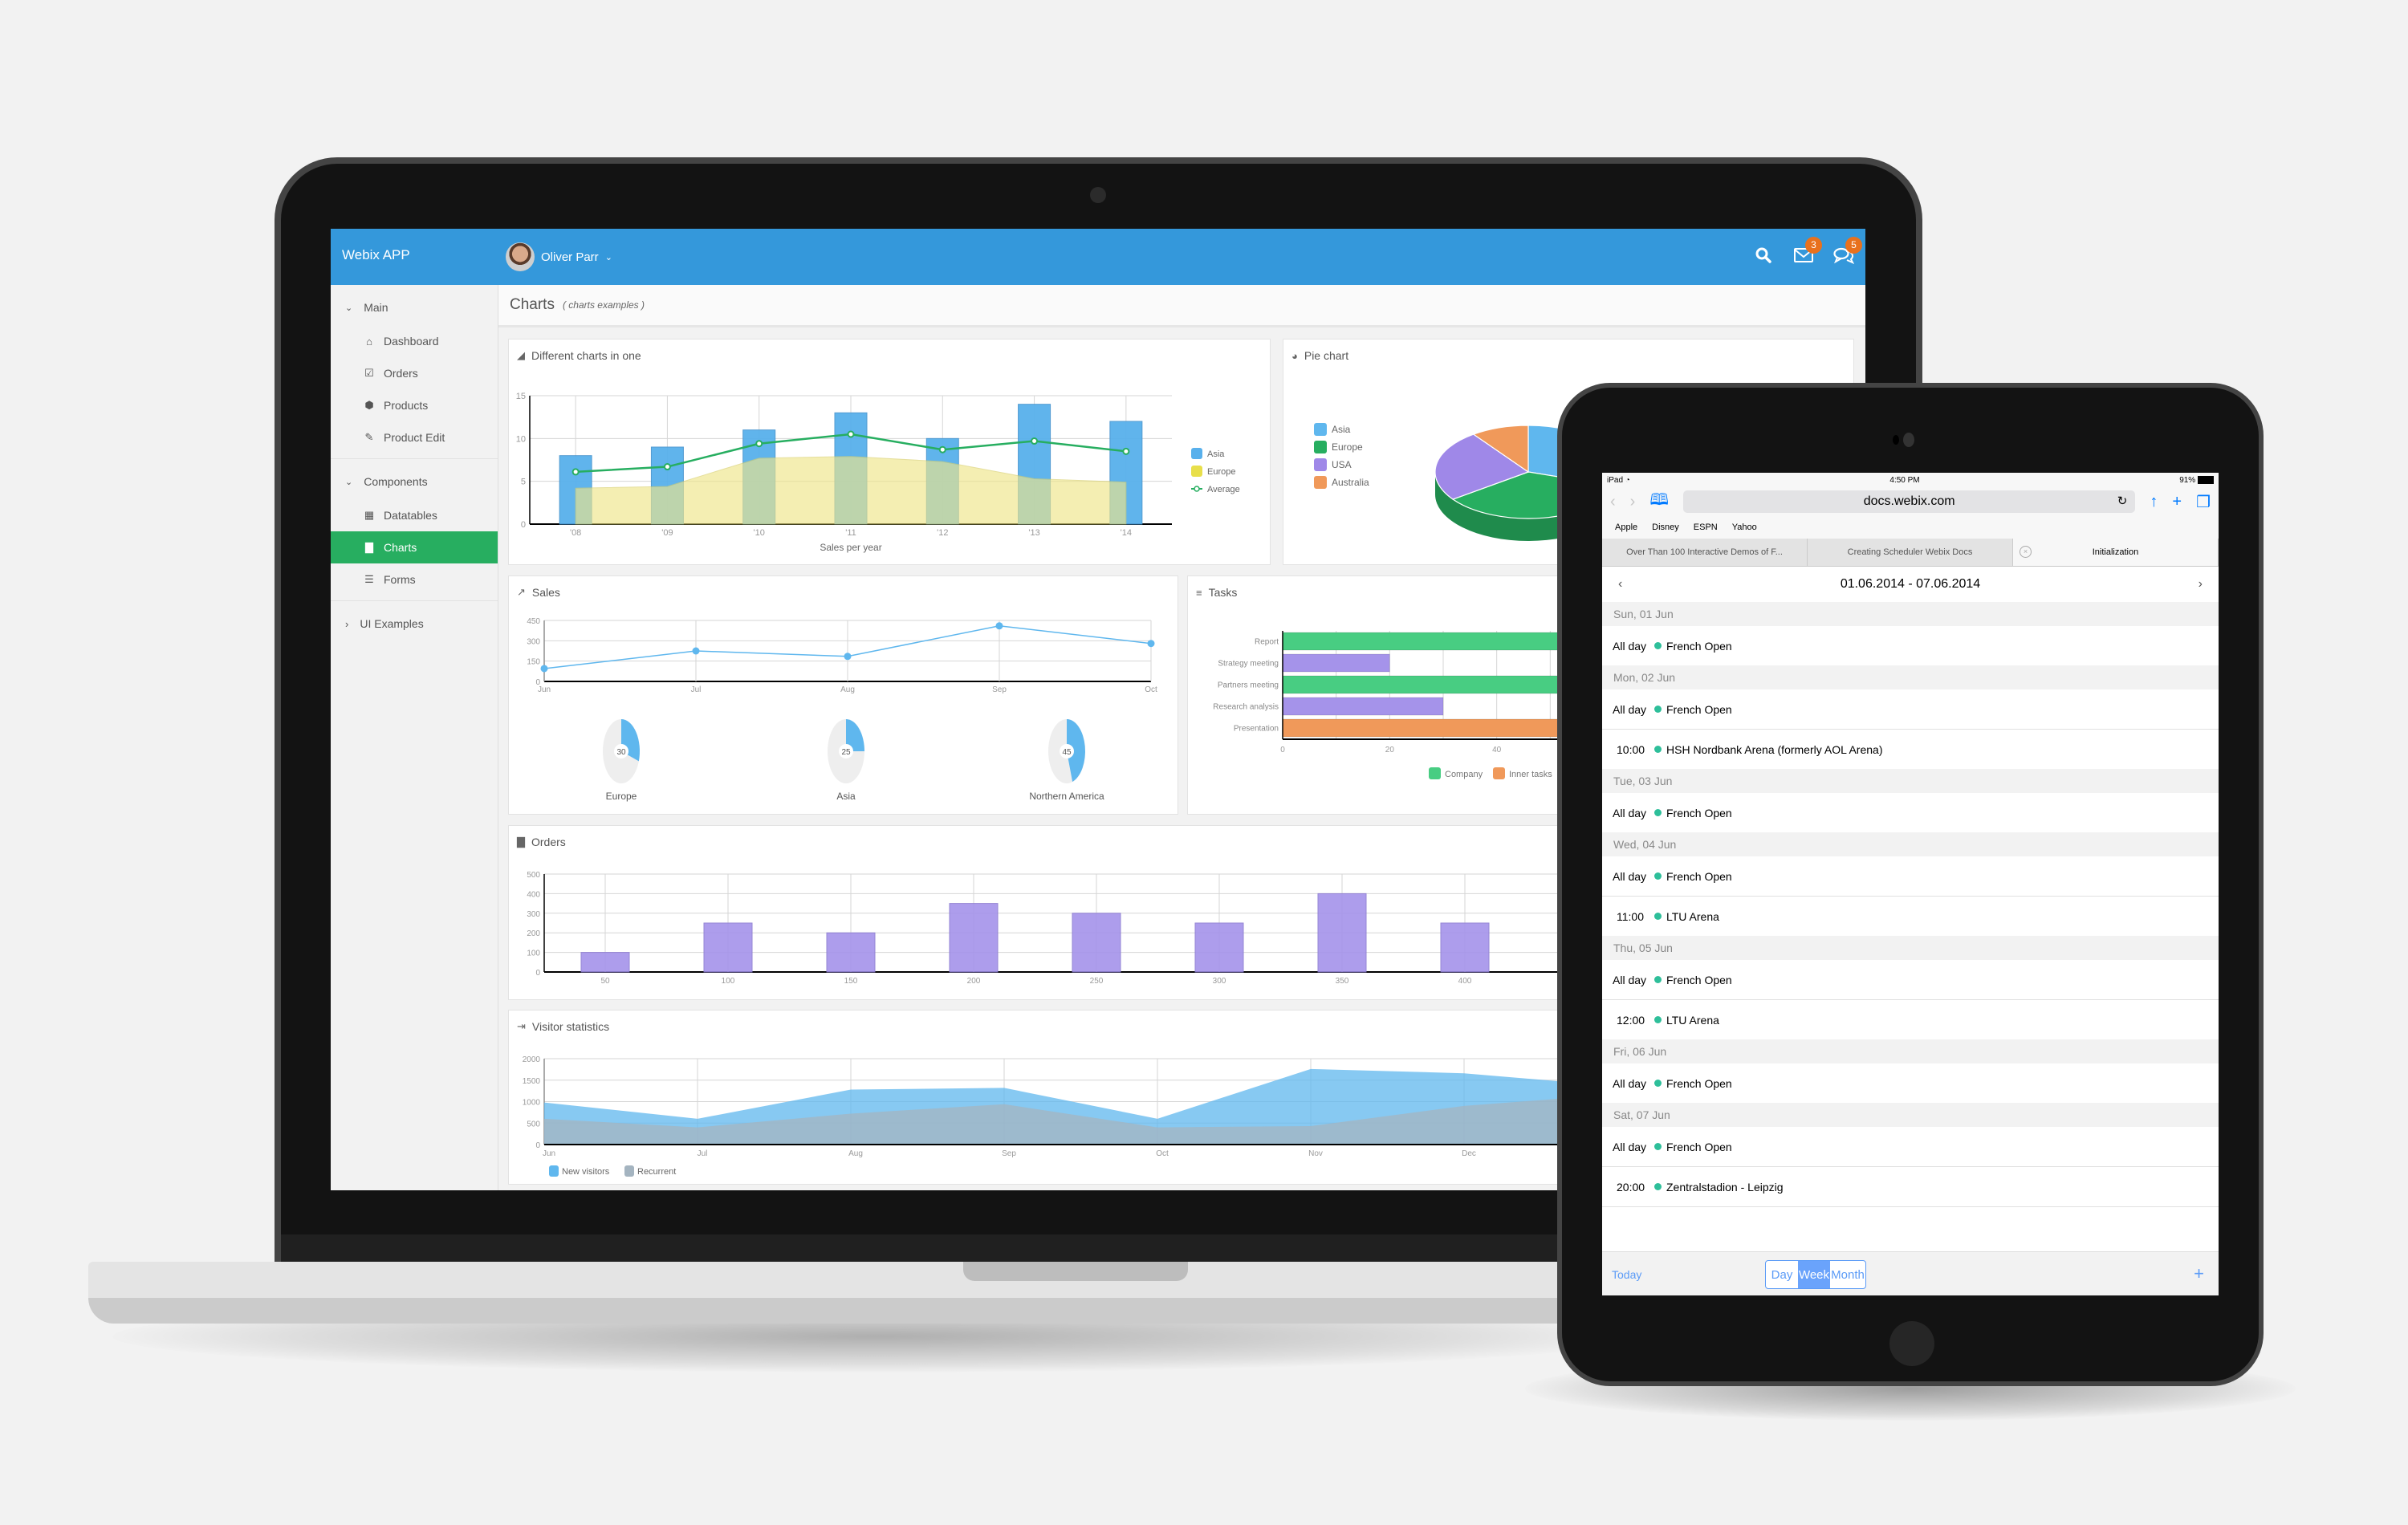 Image resolution: width=2408 pixels, height=1525 pixels. What do you see at coordinates (1363, 707) in the screenshot?
I see `task-bar` at bounding box center [1363, 707].